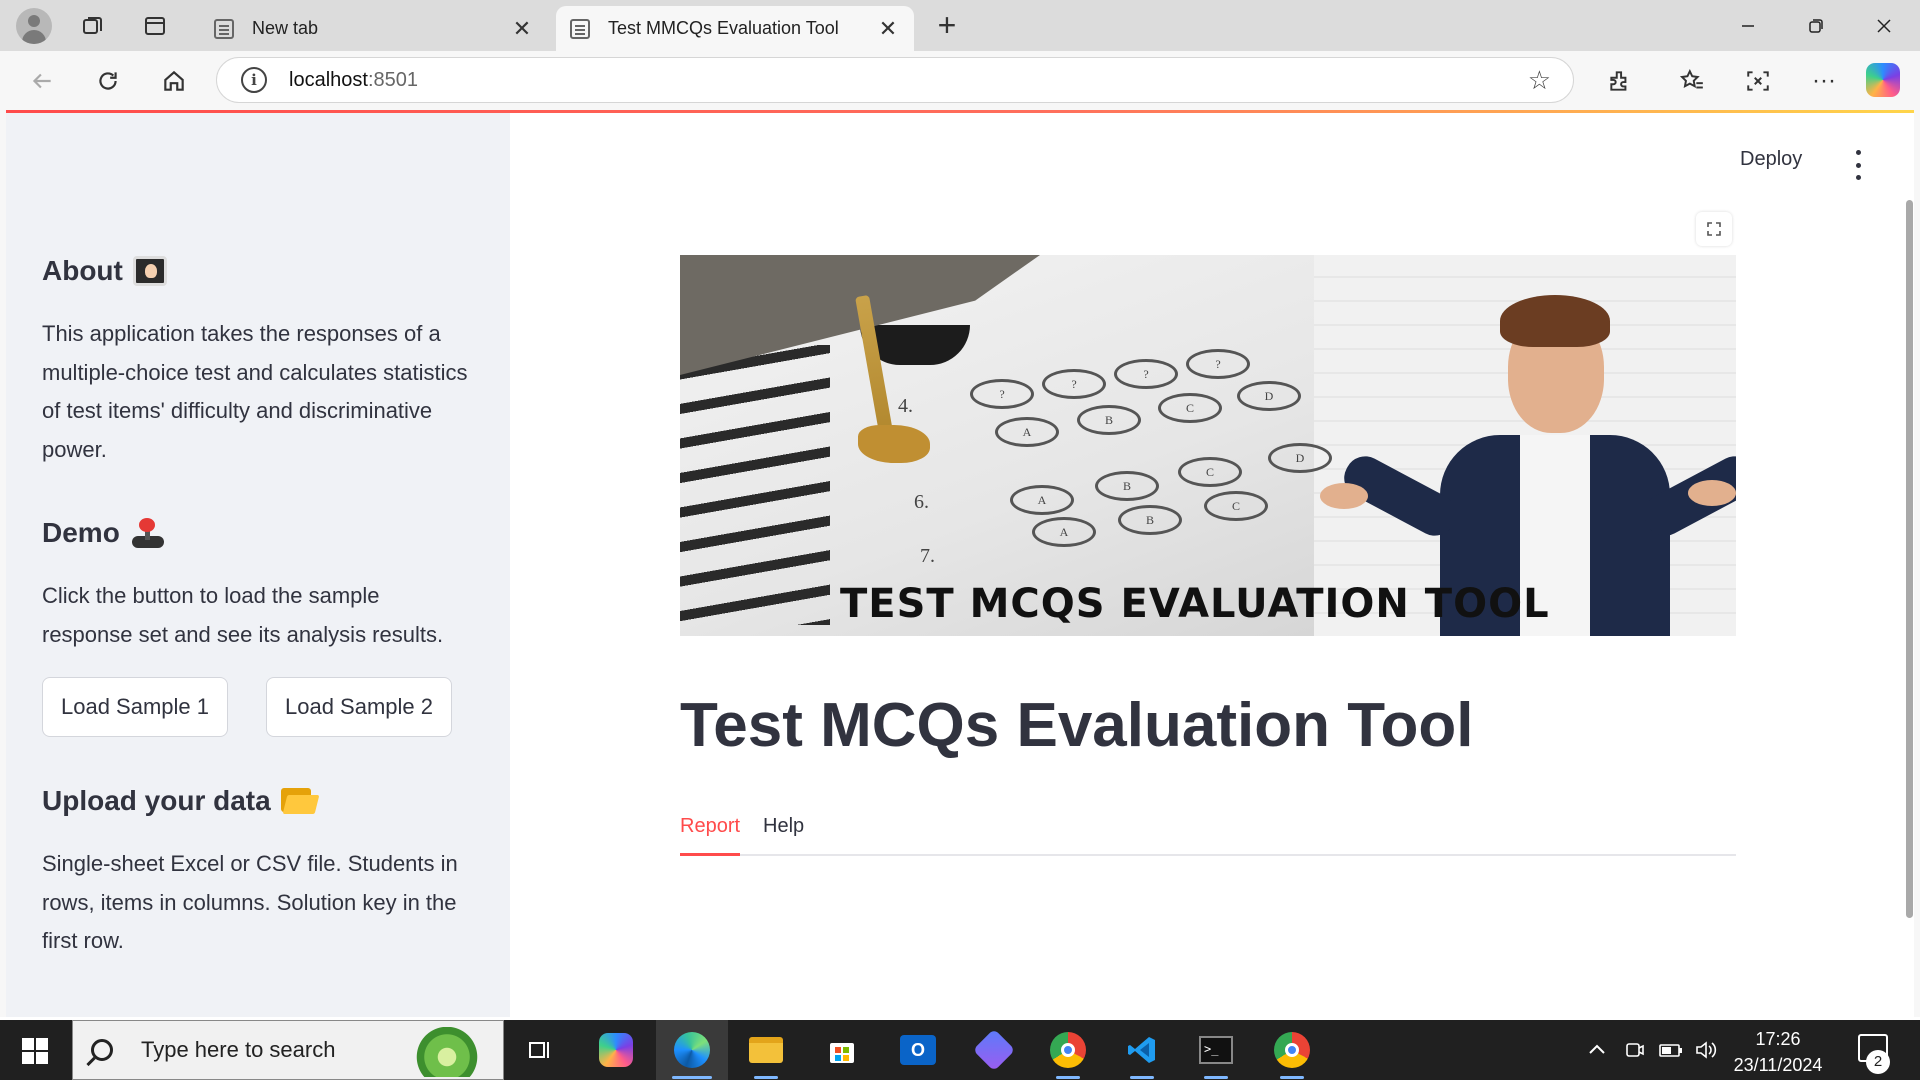  Describe the element at coordinates (1216, 1050) in the screenshot. I see `terminal-icon: >_` at that location.